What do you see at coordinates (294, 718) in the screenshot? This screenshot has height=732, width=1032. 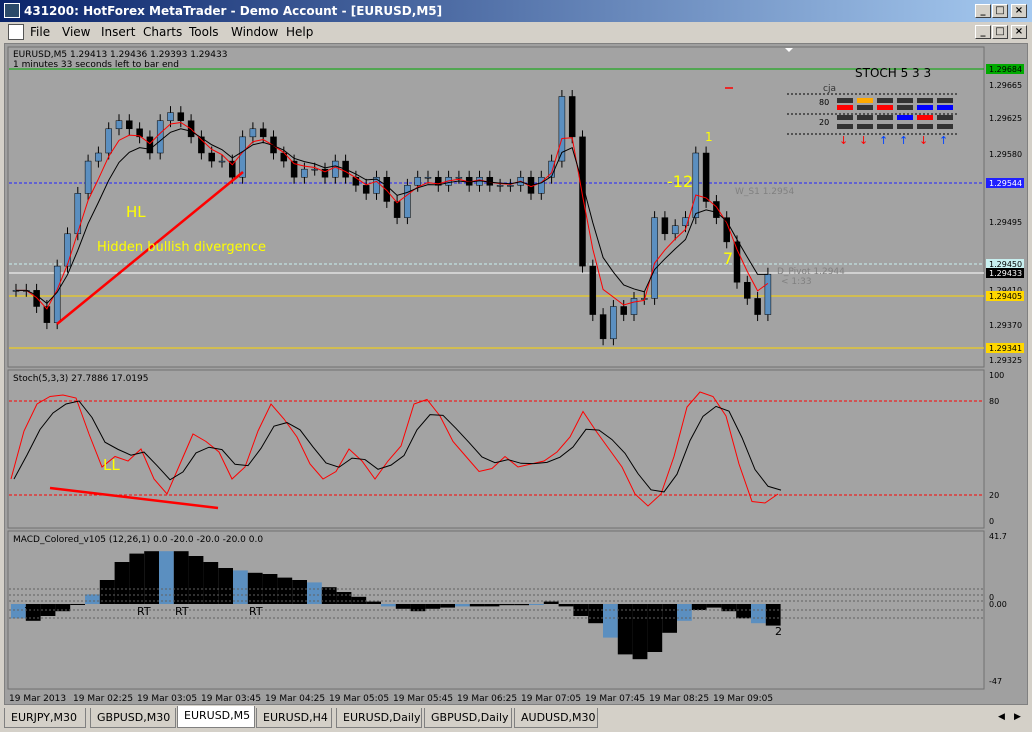 I see `tab-eurusd-h4: EURUSD,H4` at bounding box center [294, 718].